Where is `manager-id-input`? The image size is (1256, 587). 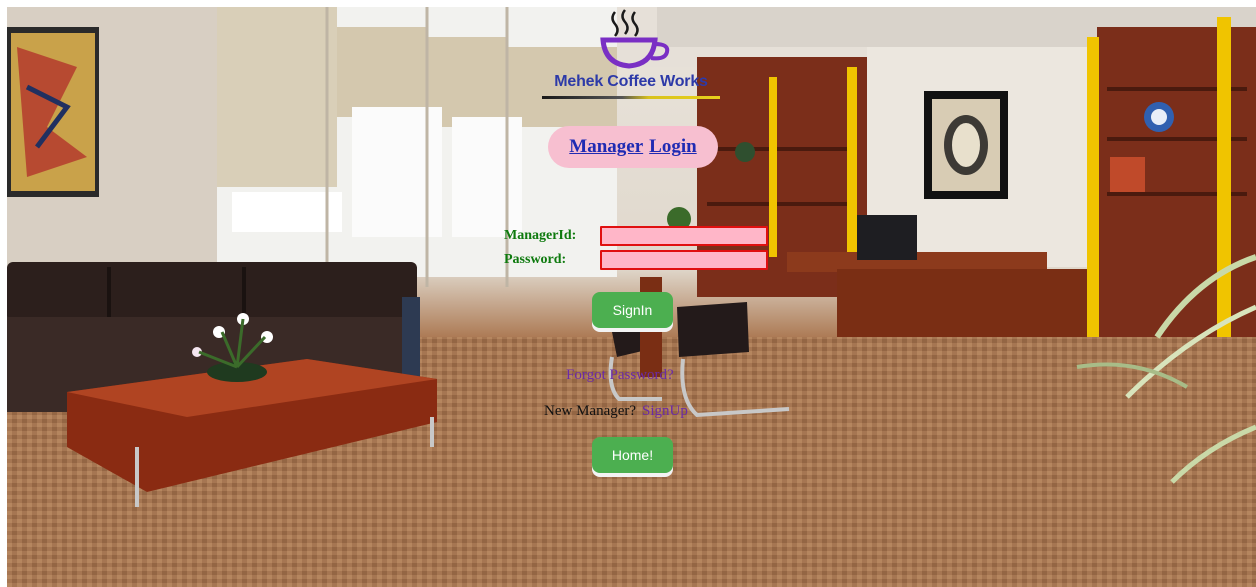 manager-id-input is located at coordinates (684, 236).